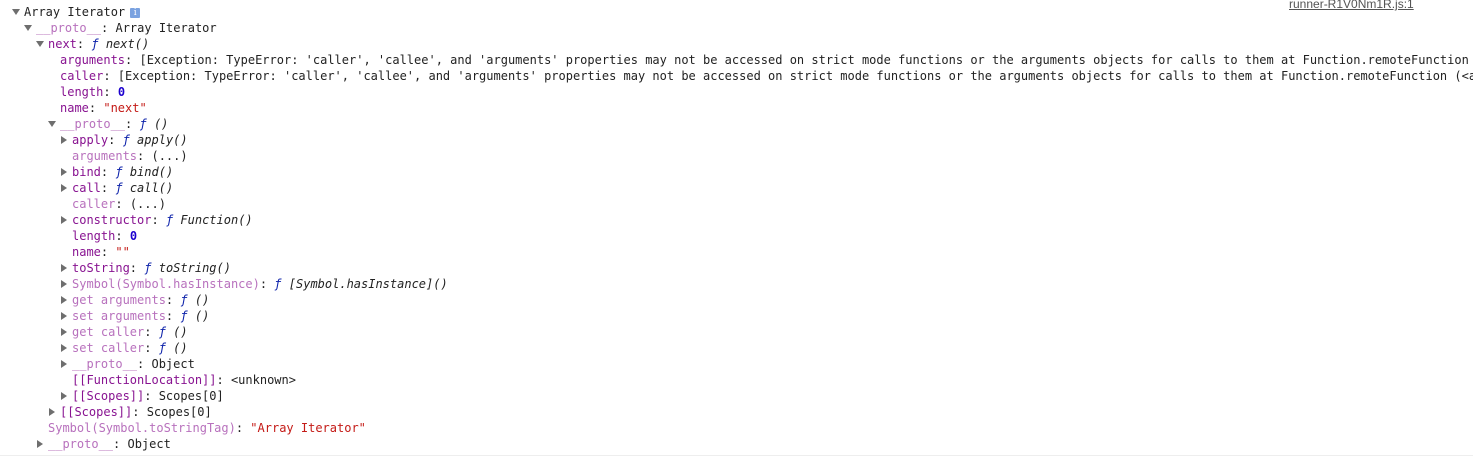 Image resolution: width=1473 pixels, height=462 pixels. What do you see at coordinates (101, 268) in the screenshot?
I see `property-key: toString` at bounding box center [101, 268].